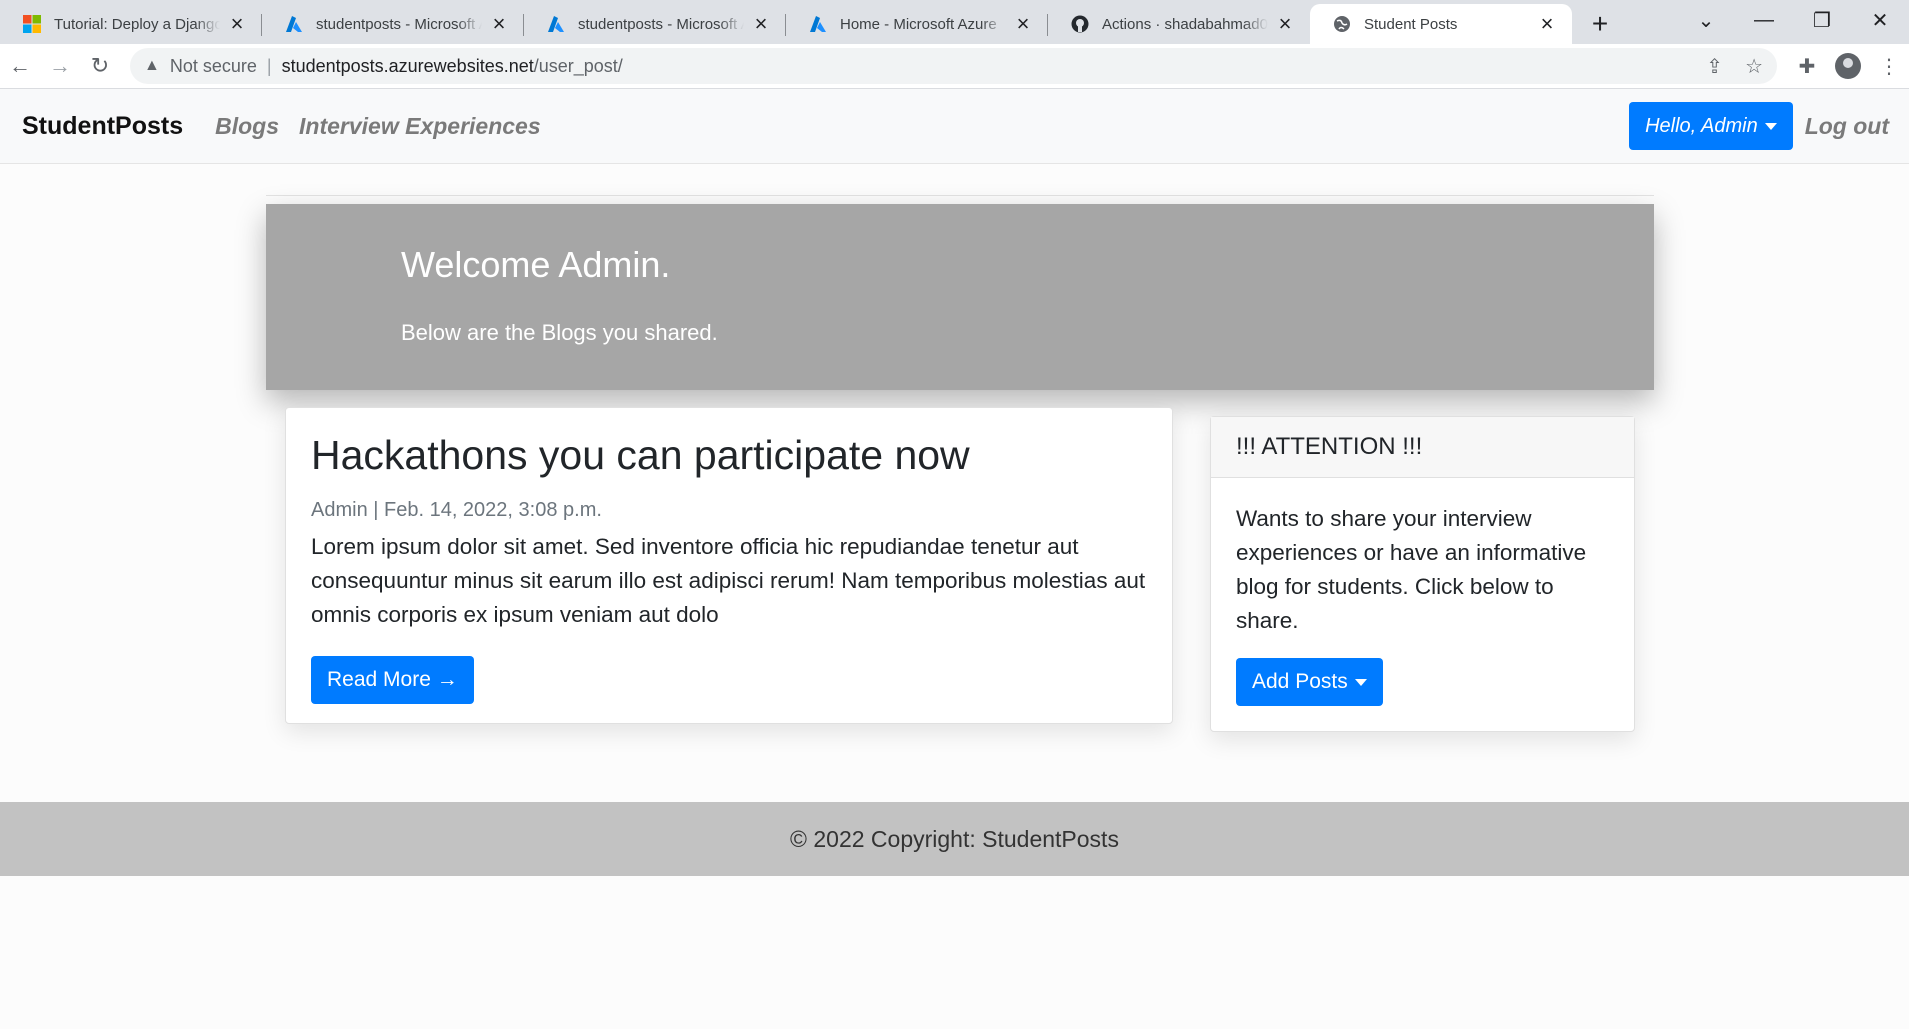 This screenshot has height=1029, width=1909. What do you see at coordinates (20, 66) in the screenshot?
I see `back-icon: ←` at bounding box center [20, 66].